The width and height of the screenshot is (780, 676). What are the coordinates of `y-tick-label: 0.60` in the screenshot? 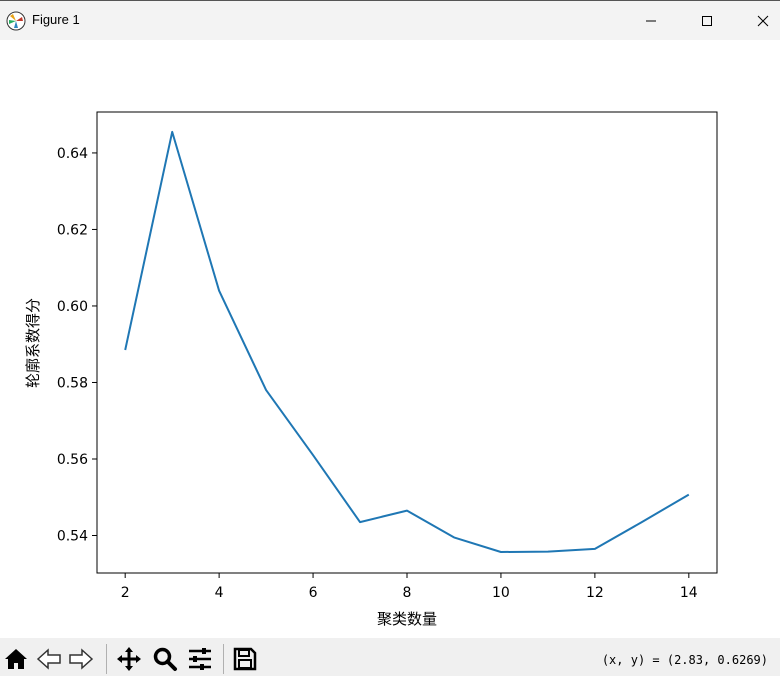 It's located at (72, 307).